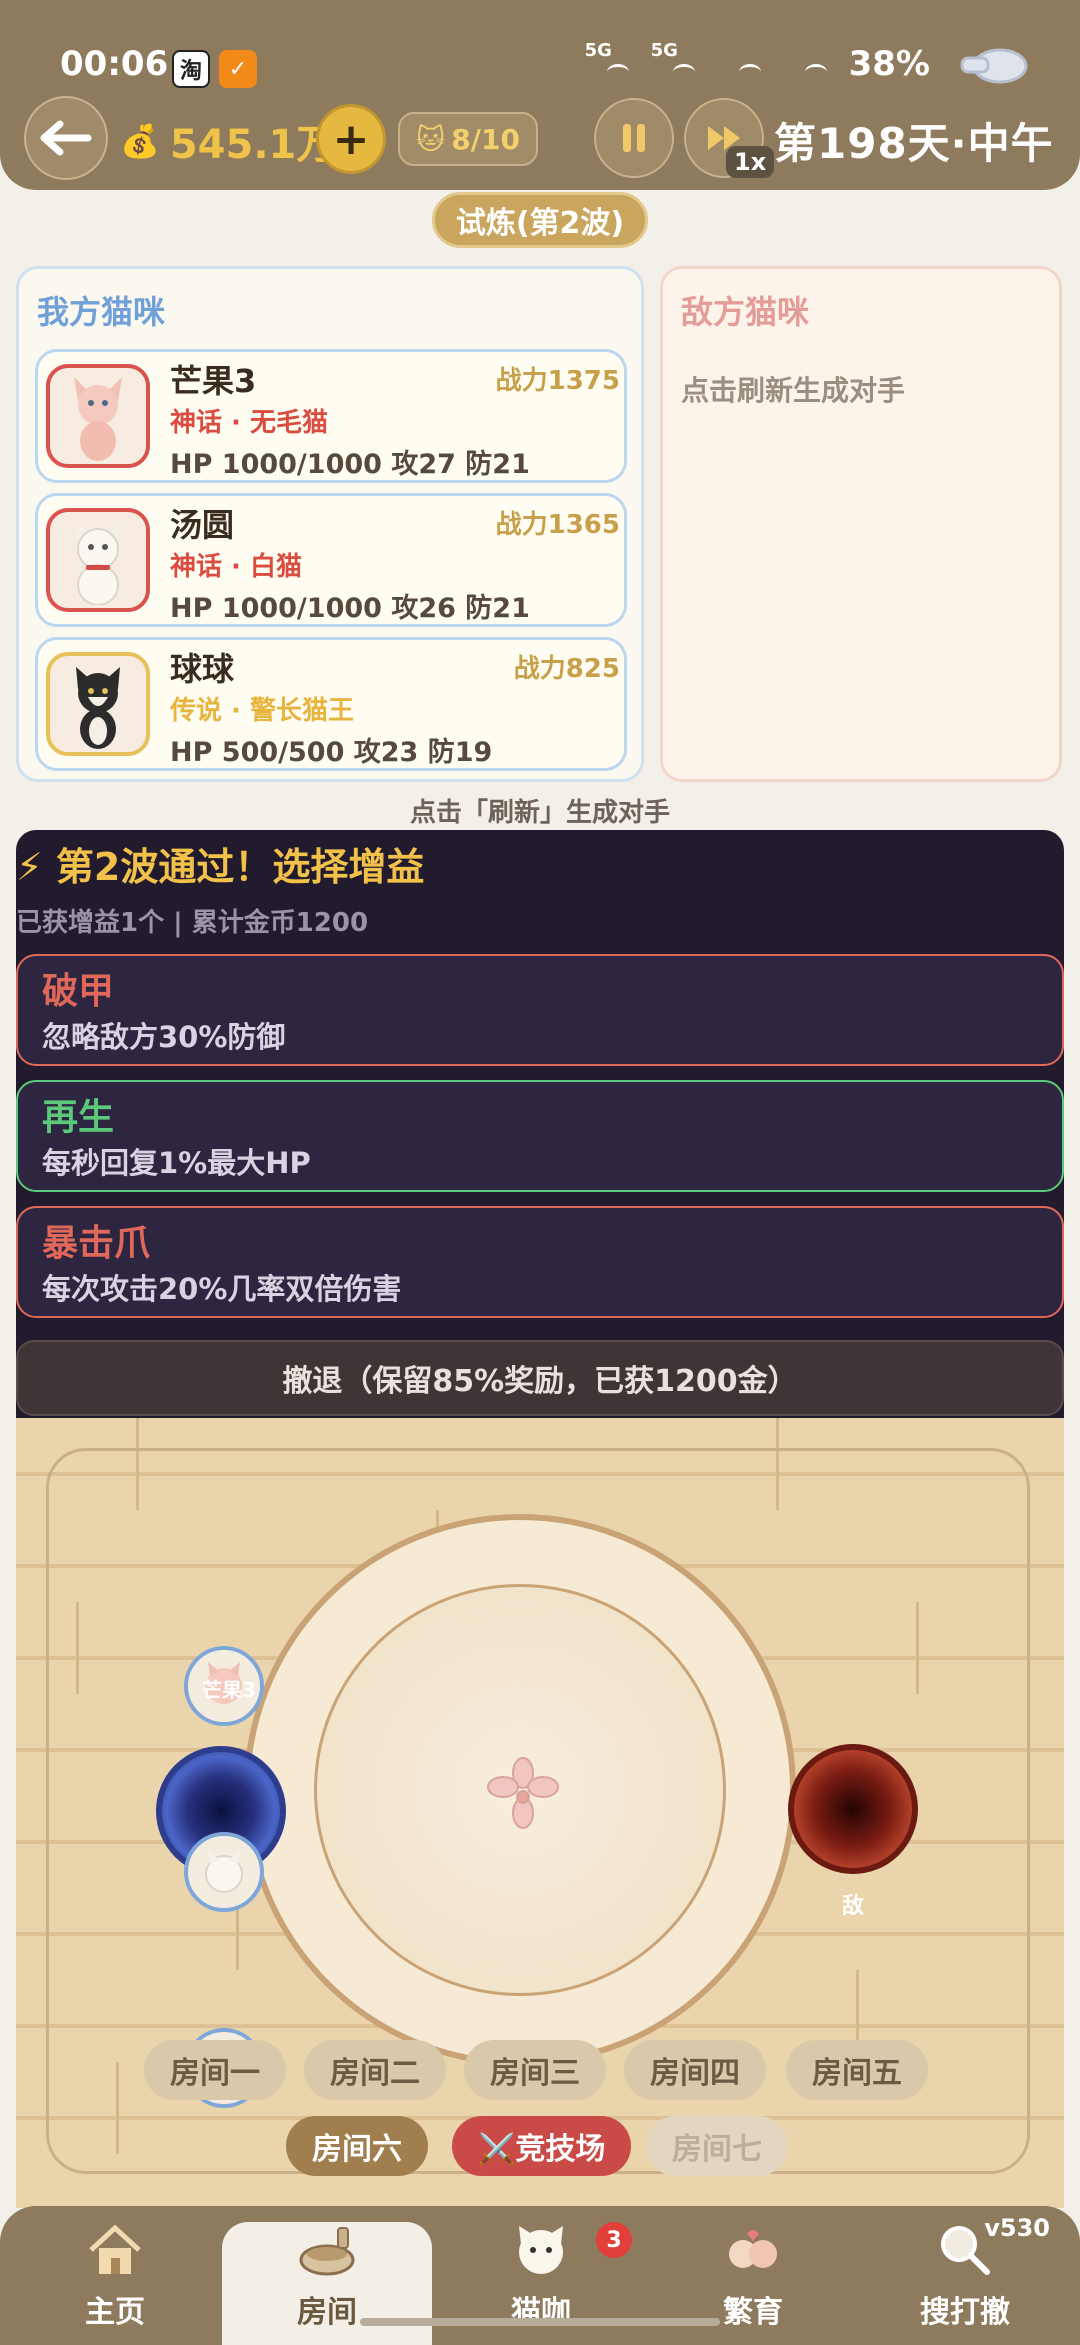 The width and height of the screenshot is (1080, 2345). What do you see at coordinates (853, 1906) in the screenshot?
I see `enemy-marker-label: 敌` at bounding box center [853, 1906].